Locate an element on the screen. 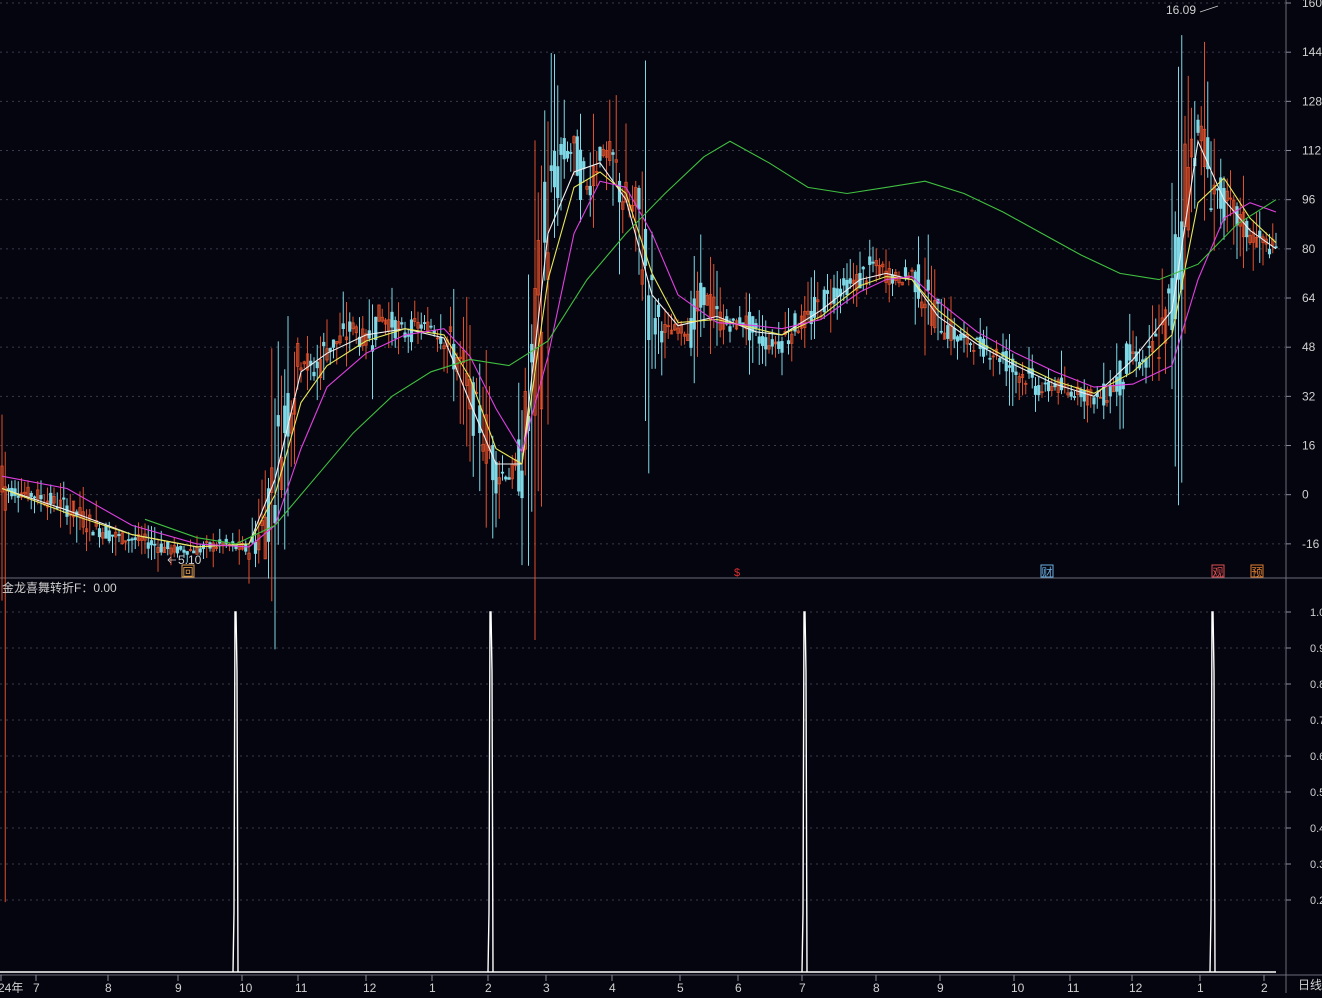 The image size is (1322, 998). x-tick-label: 1 is located at coordinates (1200, 987).